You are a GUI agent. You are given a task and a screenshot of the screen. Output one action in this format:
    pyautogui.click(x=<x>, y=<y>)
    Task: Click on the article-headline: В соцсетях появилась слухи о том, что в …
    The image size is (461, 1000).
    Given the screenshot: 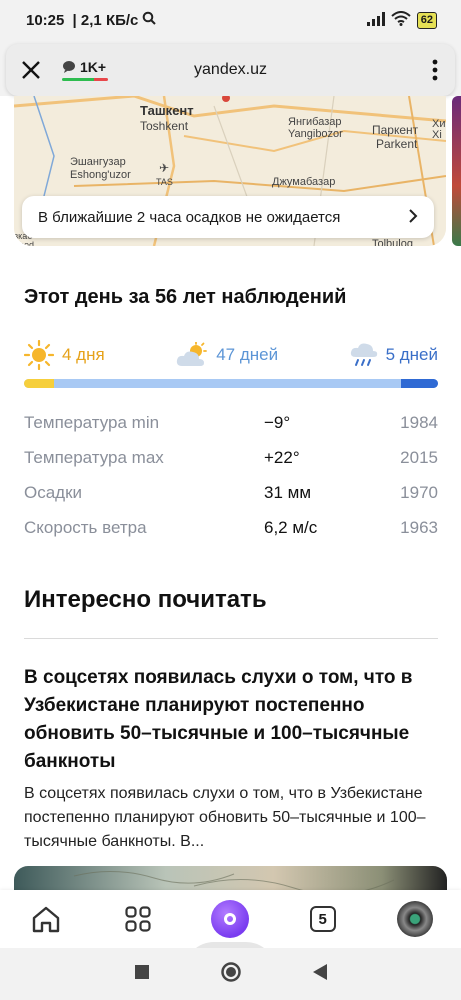 What is the action you would take?
    pyautogui.click(x=231, y=720)
    